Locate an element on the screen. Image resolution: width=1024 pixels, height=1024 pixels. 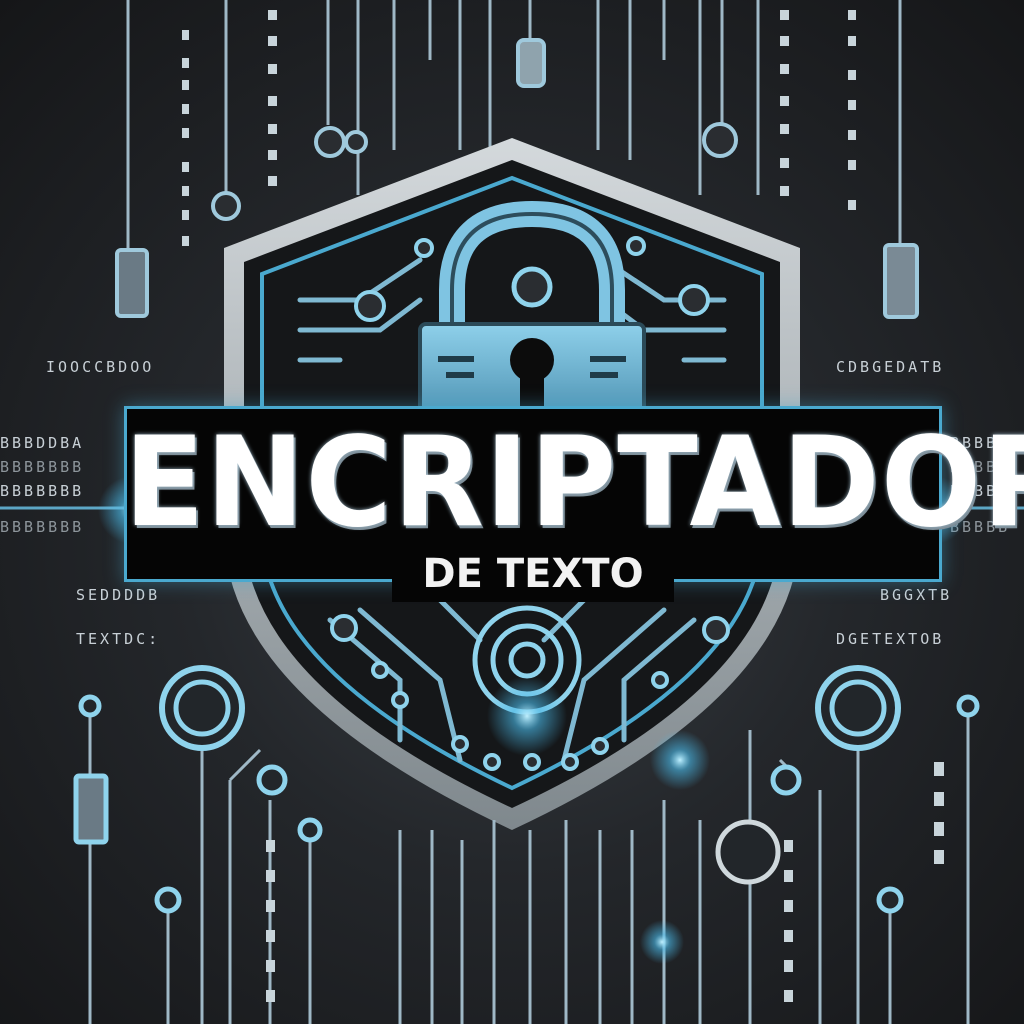
left-code-row-1: IOOCCBDOO is located at coordinates (100, 367).